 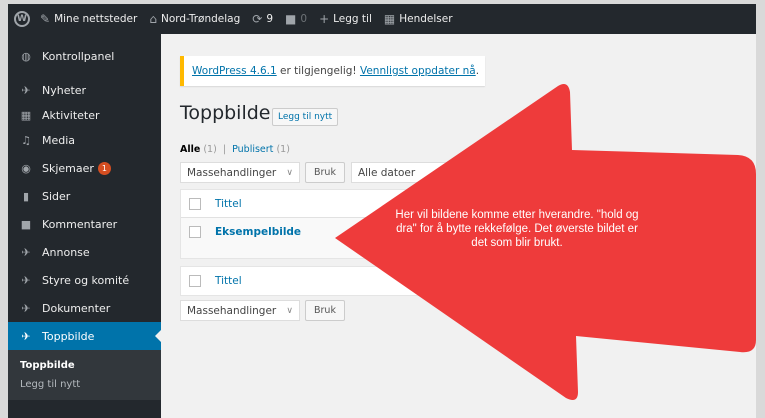 I want to click on sidebar-item-aktiviteter: ▦ Aktiviteter, so click(x=84, y=115).